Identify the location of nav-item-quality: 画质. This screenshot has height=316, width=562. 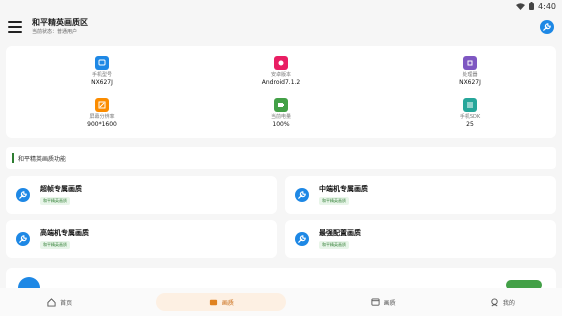
(383, 302).